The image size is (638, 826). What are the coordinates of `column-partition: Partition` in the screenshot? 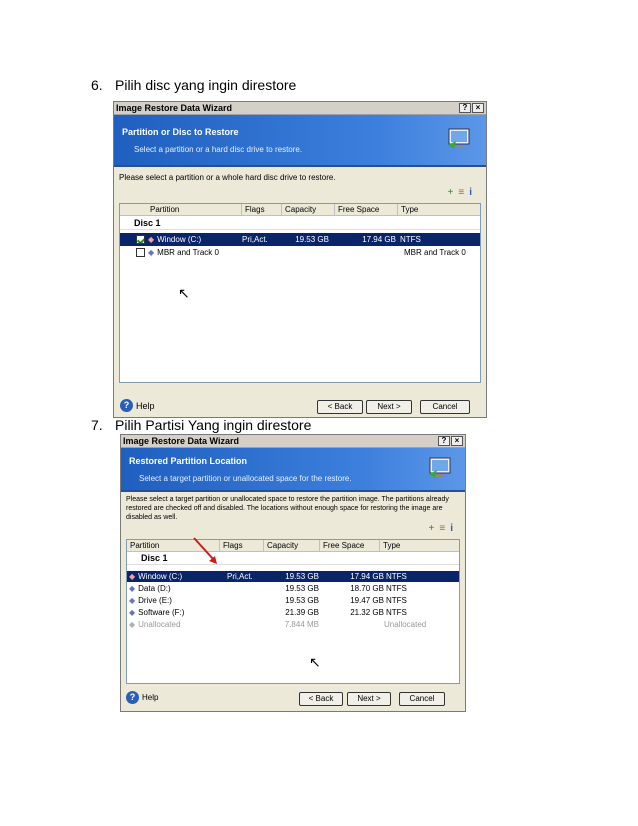 It's located at (181, 209).